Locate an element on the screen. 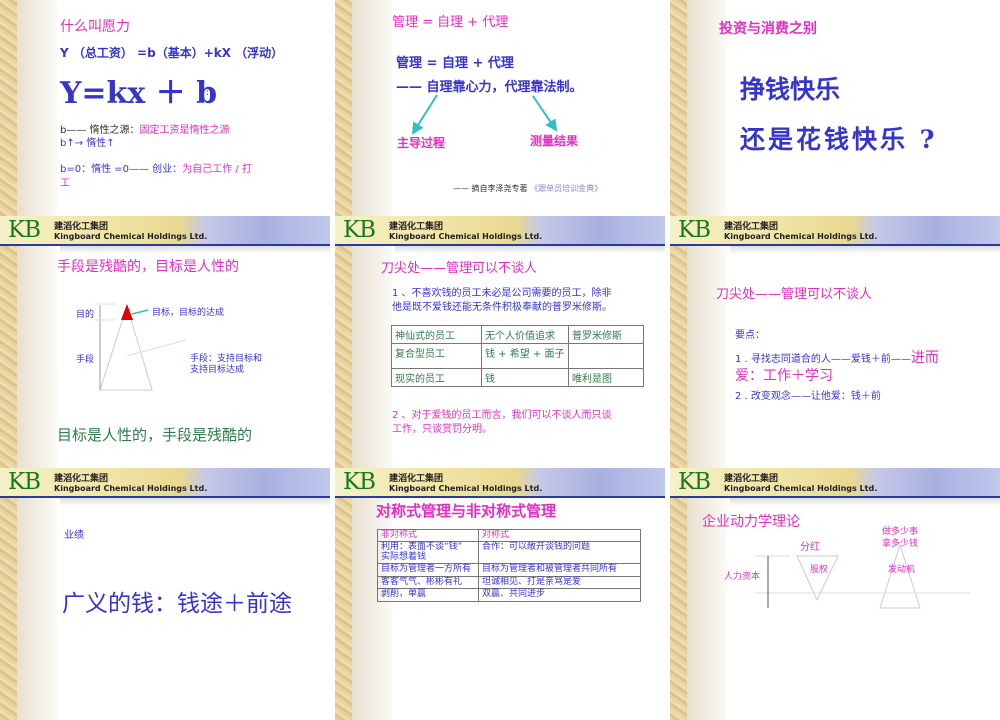 The image size is (1000, 720). equity-label: 股权 is located at coordinates (819, 570).